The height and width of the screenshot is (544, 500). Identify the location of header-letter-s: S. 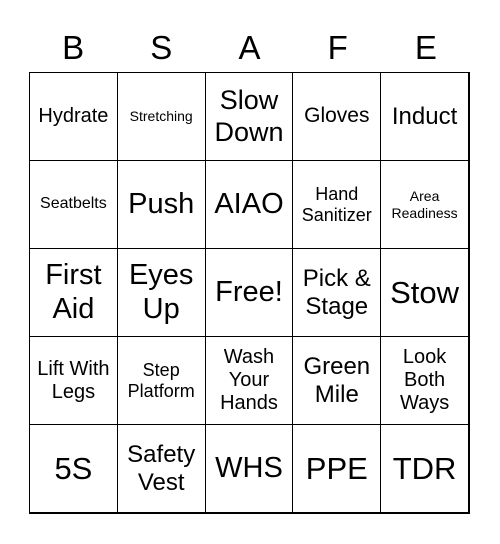
(161, 47).